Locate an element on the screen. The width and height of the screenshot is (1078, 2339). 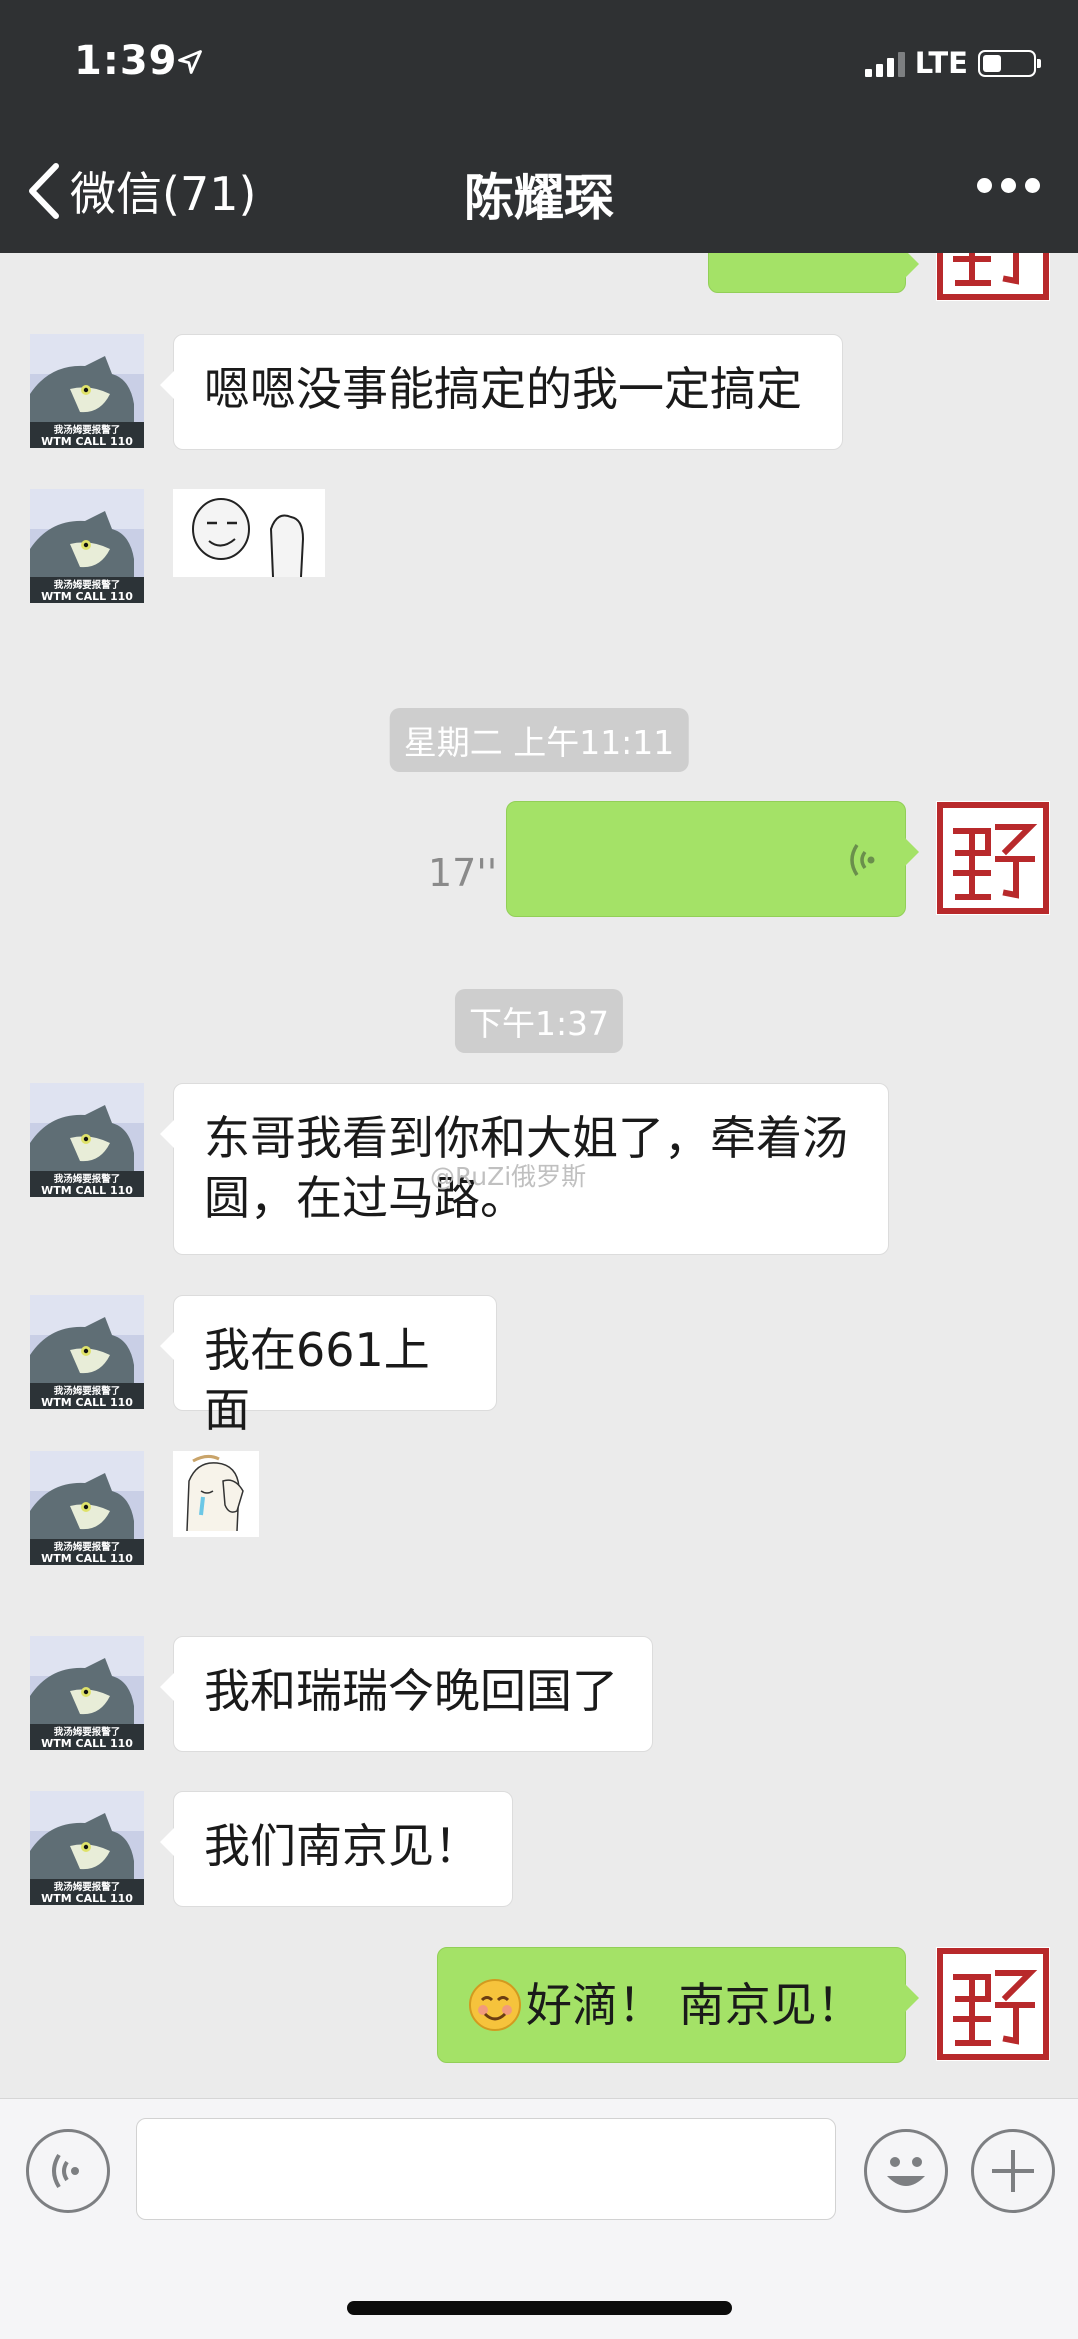
emoji-face-icon is located at coordinates (906, 2171).